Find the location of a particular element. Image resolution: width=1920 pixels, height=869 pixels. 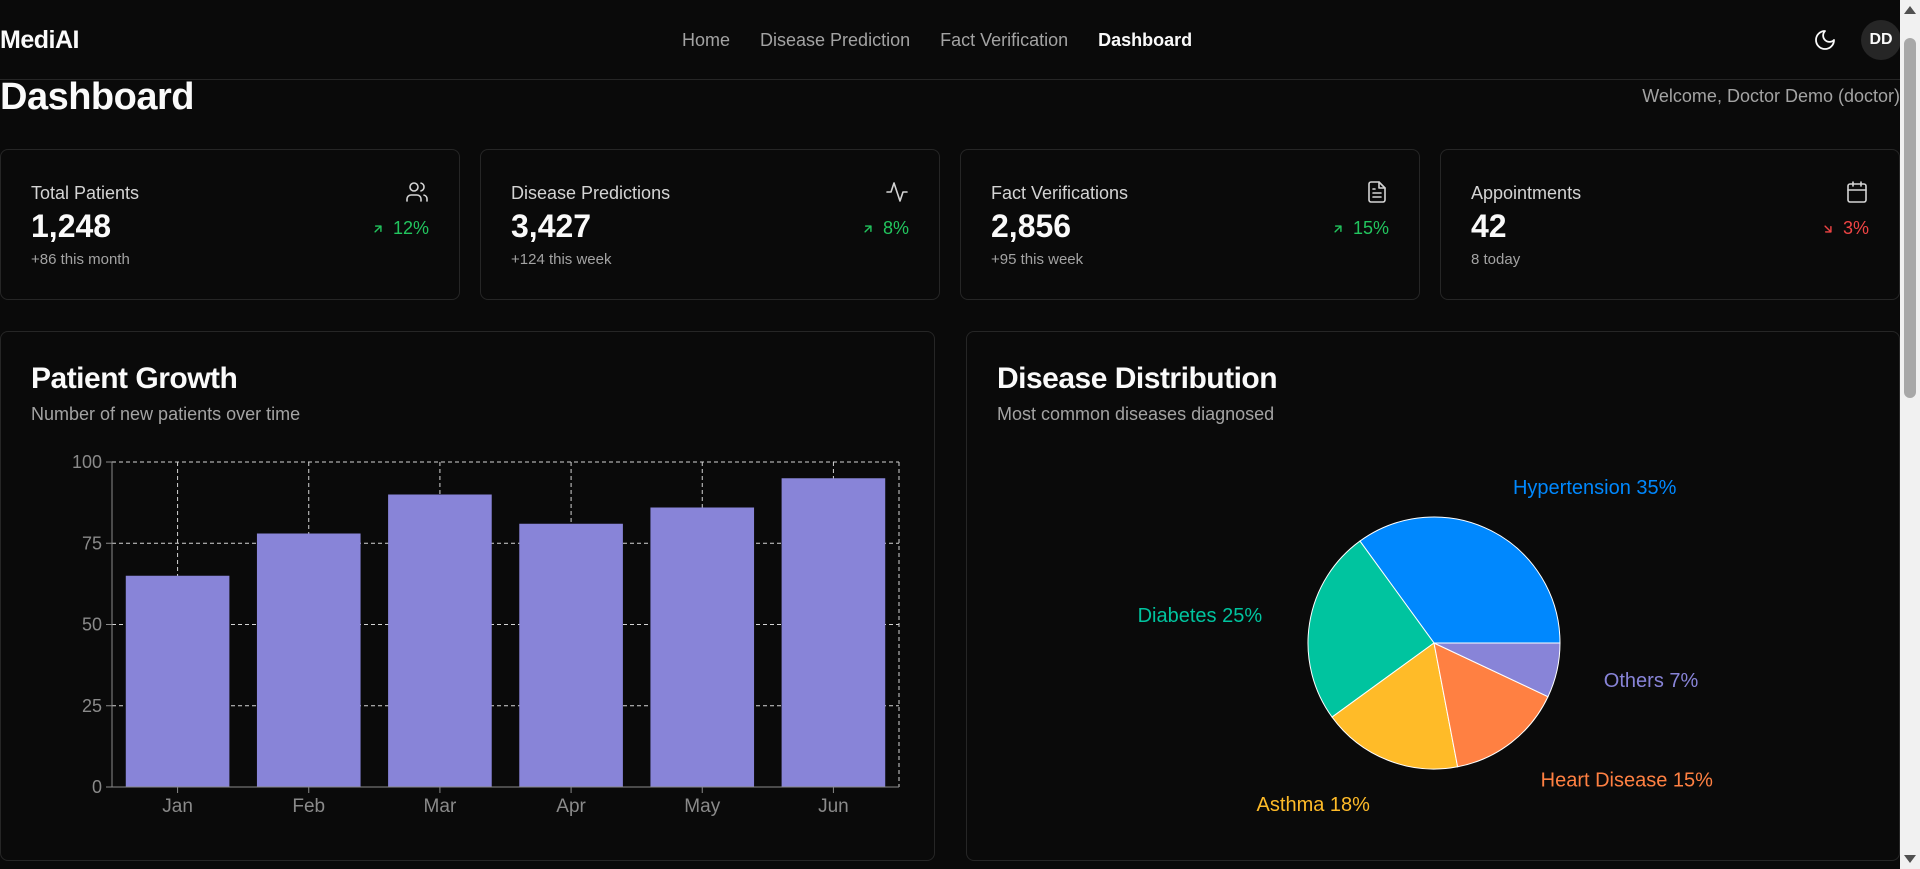

theme-toggle-button is located at coordinates (1825, 40).